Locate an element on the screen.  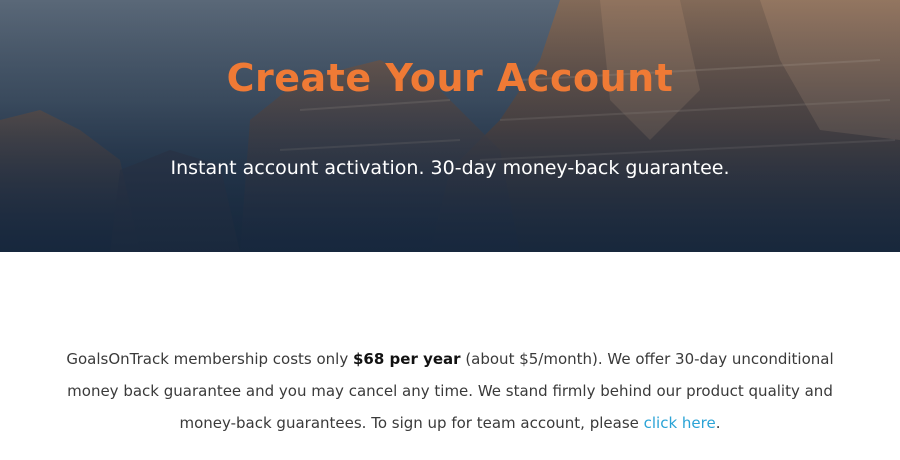
description-text-end: . is located at coordinates (718, 423).